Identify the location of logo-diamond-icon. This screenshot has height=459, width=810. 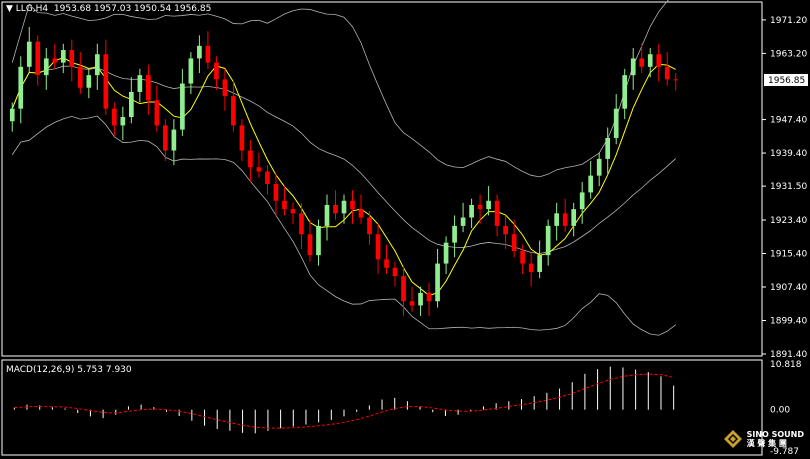
(732, 439).